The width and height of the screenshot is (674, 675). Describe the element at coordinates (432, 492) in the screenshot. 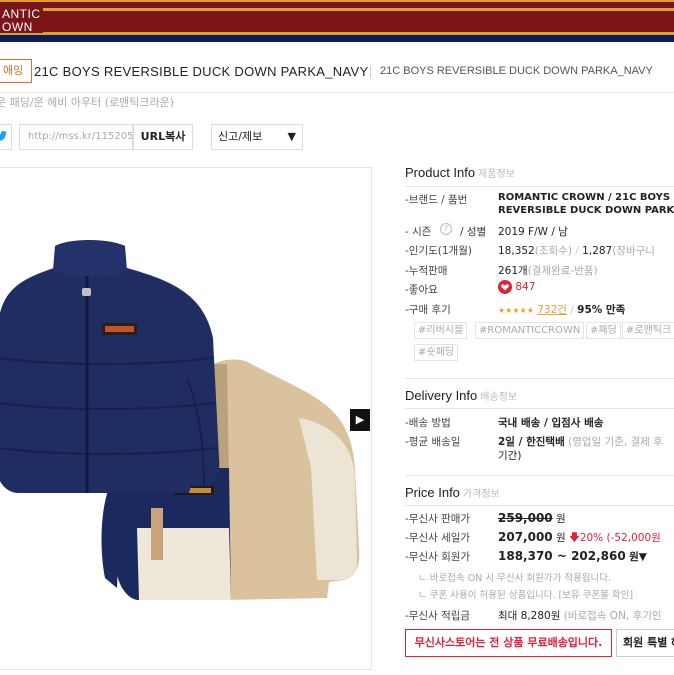

I see `section-title: Price Info` at that location.